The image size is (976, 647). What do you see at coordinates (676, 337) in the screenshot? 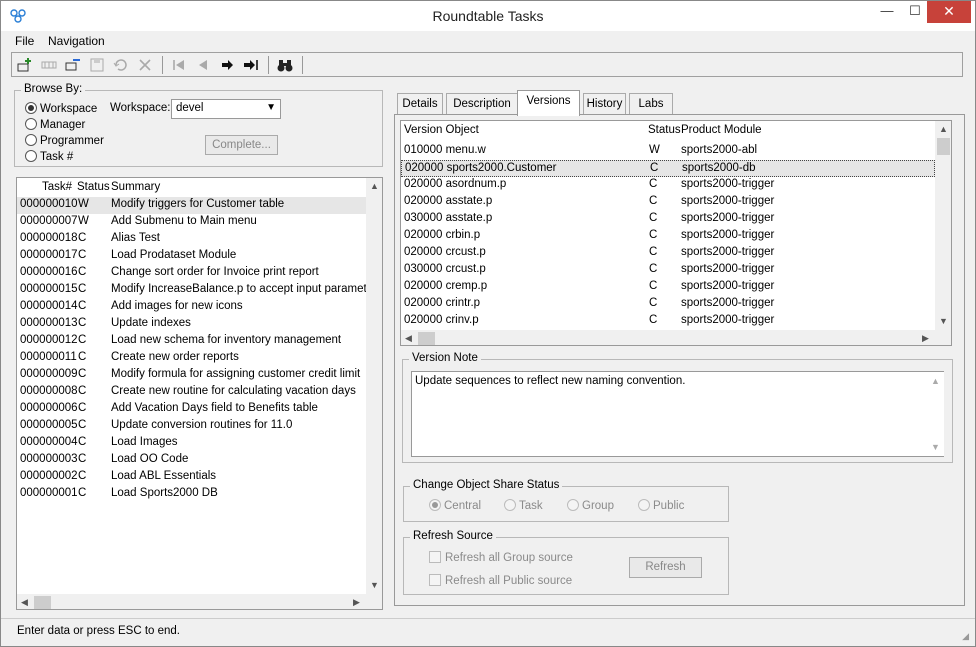
I see `versions-hscroll: ◀ ▶` at bounding box center [676, 337].